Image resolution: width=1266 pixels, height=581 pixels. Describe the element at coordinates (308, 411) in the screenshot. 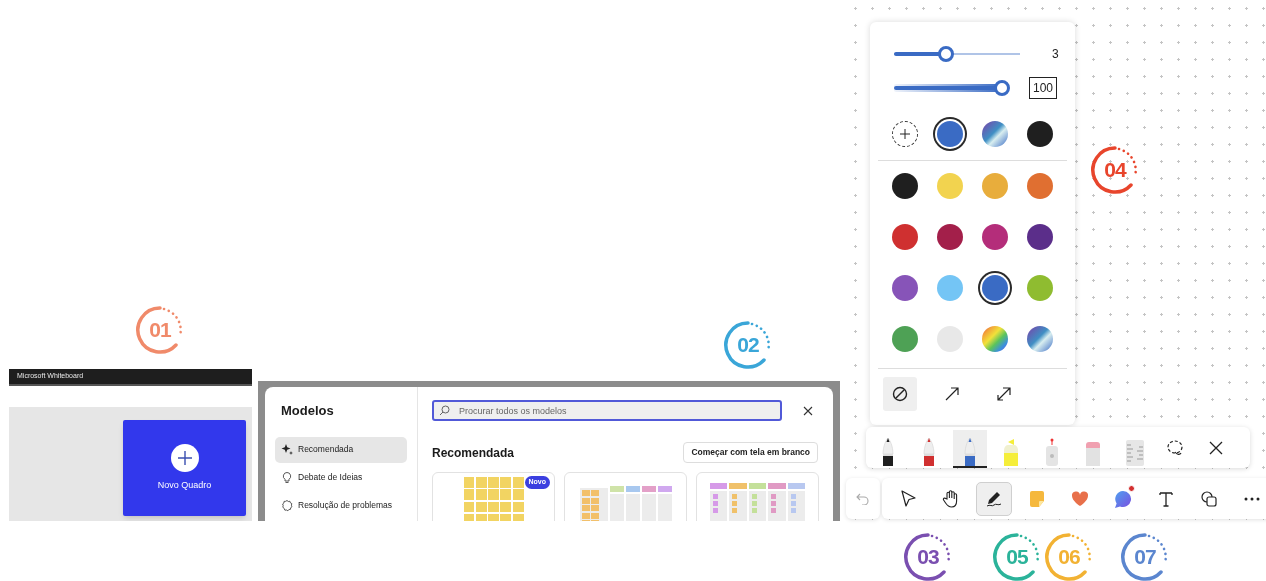

I see `dialog-title: Modelos` at that location.